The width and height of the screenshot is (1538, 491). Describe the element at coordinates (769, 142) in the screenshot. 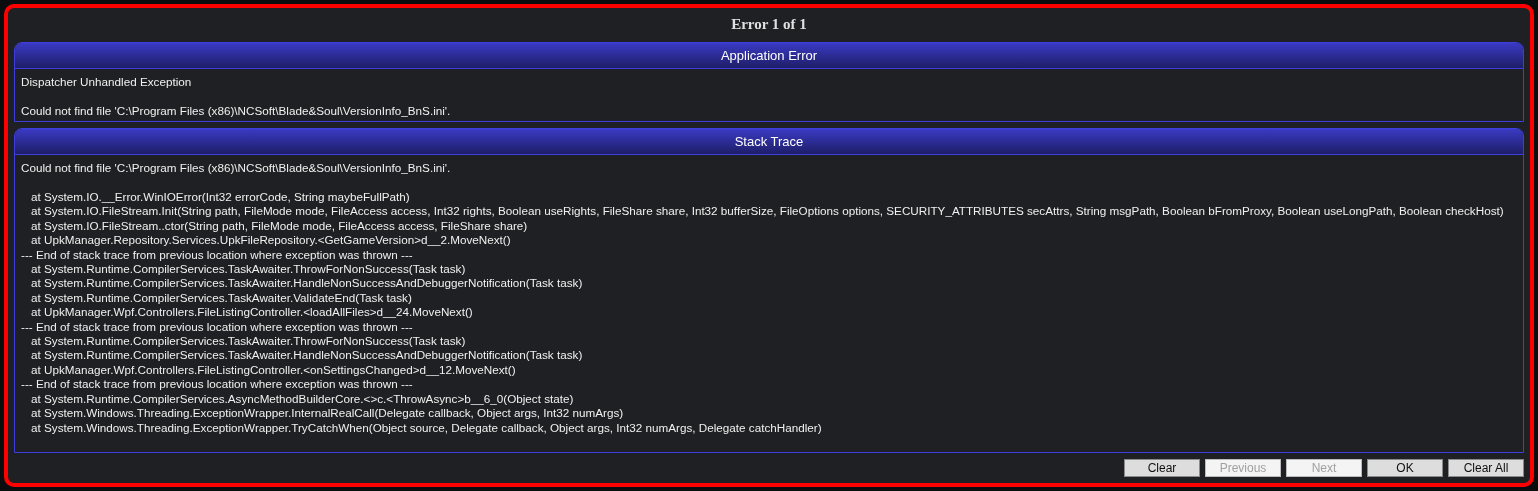

I see `panel-header: Stack Trace` at that location.